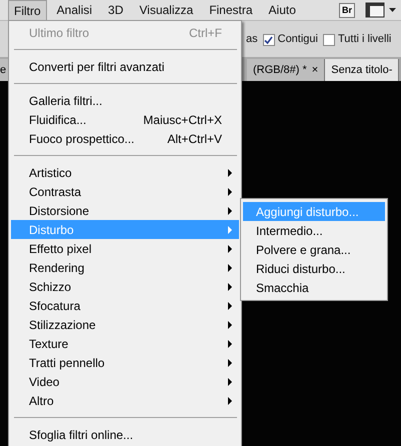  What do you see at coordinates (125, 248) in the screenshot?
I see `menu-item: Effetto pixel` at bounding box center [125, 248].